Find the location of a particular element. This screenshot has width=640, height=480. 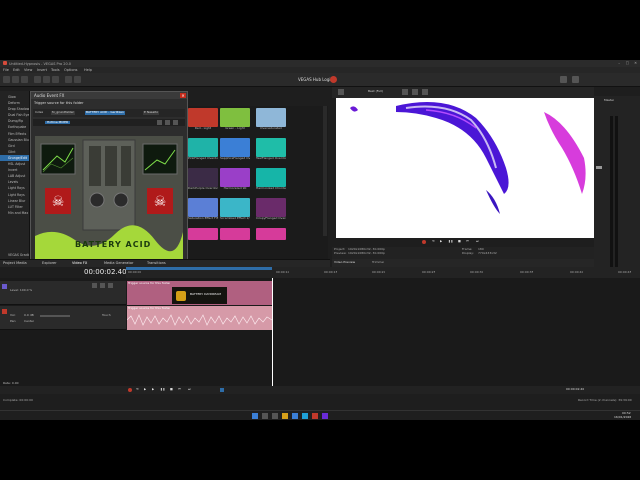

chain-tab: fx_grundfelder is located at coordinates (63, 113).